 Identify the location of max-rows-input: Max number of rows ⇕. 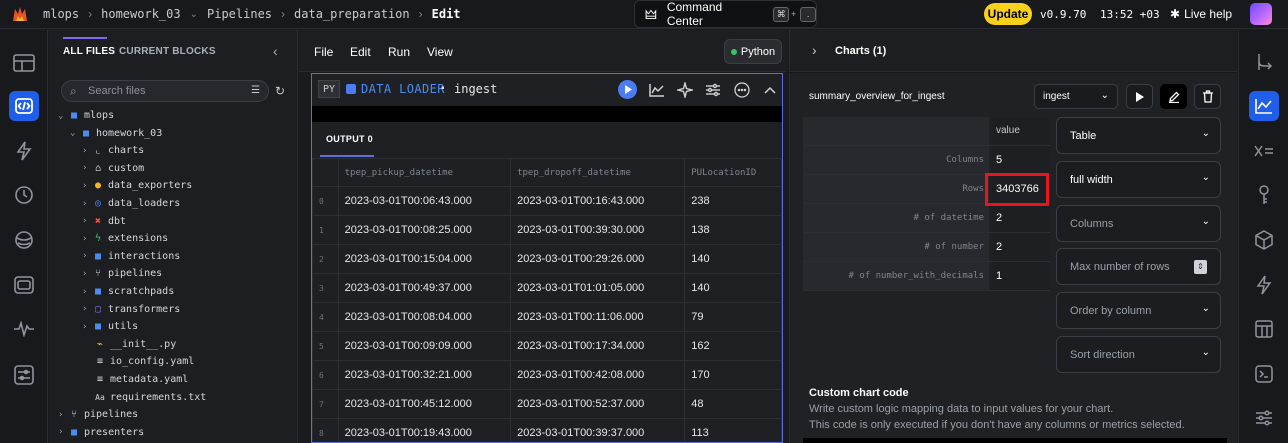
(1138, 266).